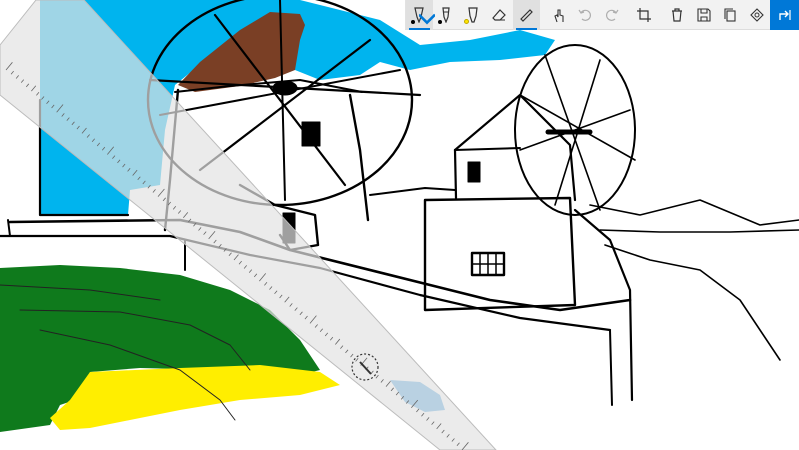 The height and width of the screenshot is (450, 799). I want to click on save-button, so click(703, 15).